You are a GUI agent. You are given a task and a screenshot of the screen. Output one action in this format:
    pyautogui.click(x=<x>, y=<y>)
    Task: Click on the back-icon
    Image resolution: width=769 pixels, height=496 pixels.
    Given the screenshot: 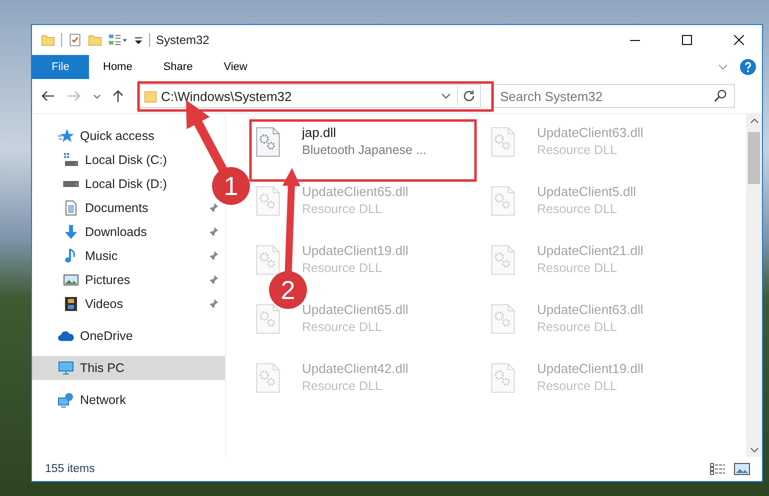 What is the action you would take?
    pyautogui.click(x=48, y=96)
    